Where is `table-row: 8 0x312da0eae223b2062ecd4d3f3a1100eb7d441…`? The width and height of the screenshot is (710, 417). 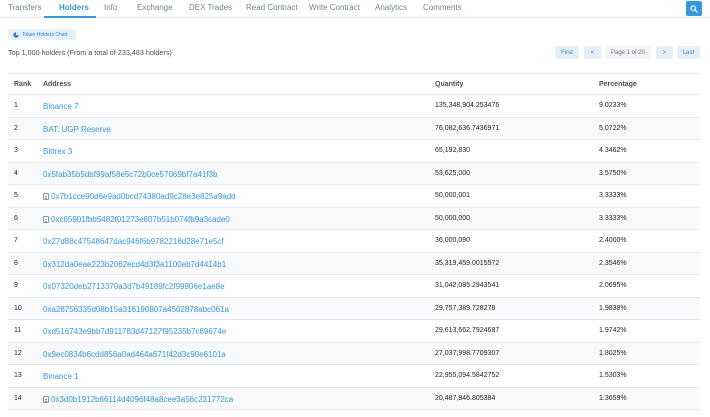
table-row: 8 0x312da0eae223b2062ecd4d3f3a1100eb7d441… is located at coordinates (354, 263).